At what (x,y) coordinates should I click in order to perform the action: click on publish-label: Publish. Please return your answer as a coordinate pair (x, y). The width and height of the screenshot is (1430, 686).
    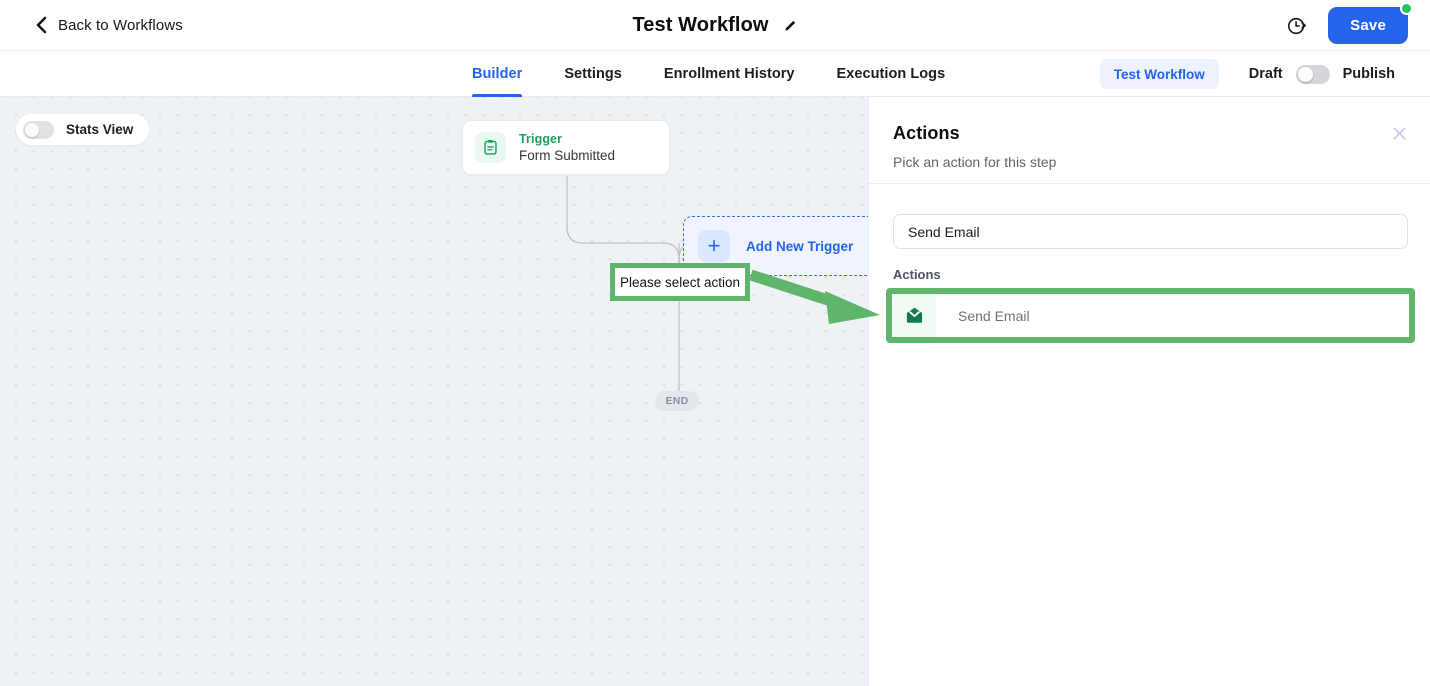
    Looking at the image, I should click on (1368, 74).